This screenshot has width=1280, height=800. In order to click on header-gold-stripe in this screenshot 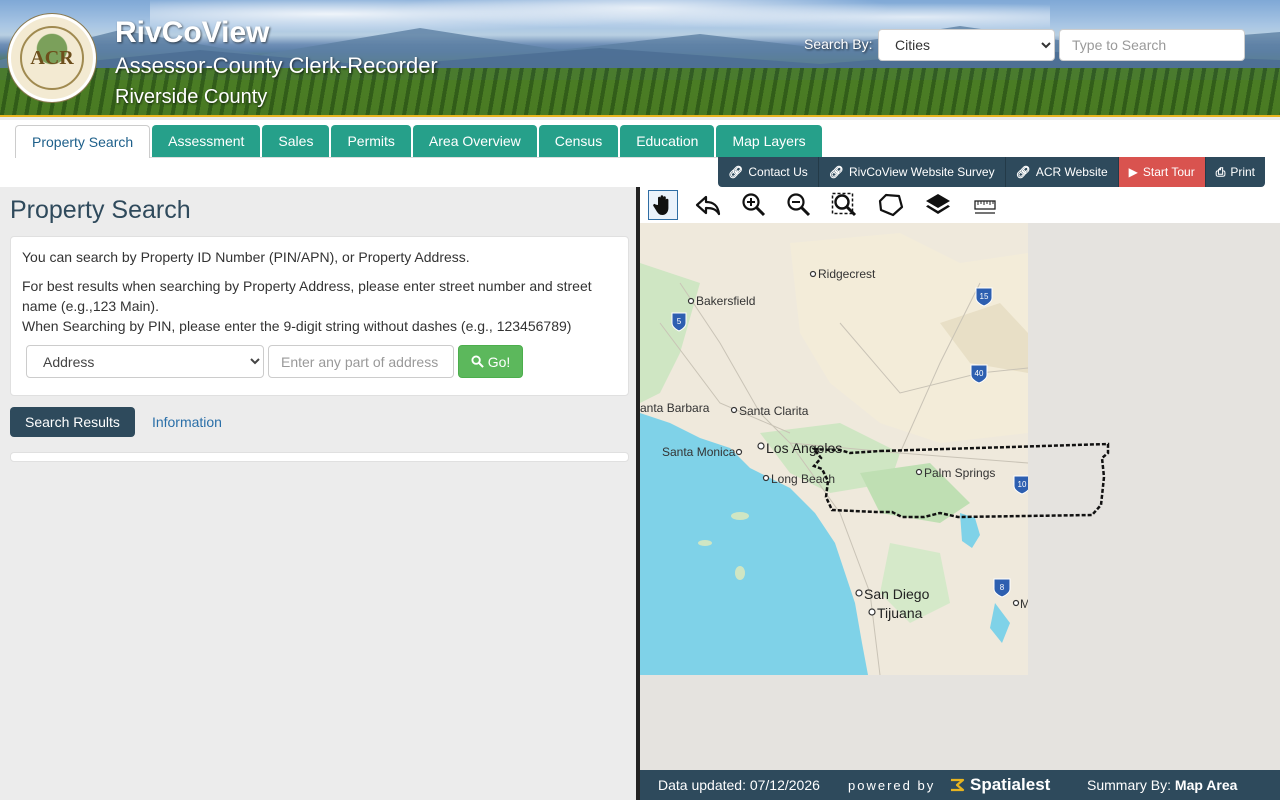, I will do `click(640, 116)`.